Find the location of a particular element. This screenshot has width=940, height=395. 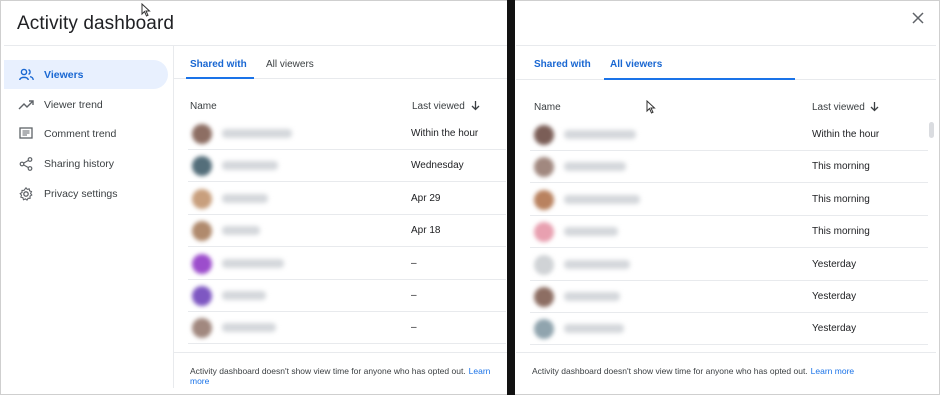

trend-icon is located at coordinates (26, 105).